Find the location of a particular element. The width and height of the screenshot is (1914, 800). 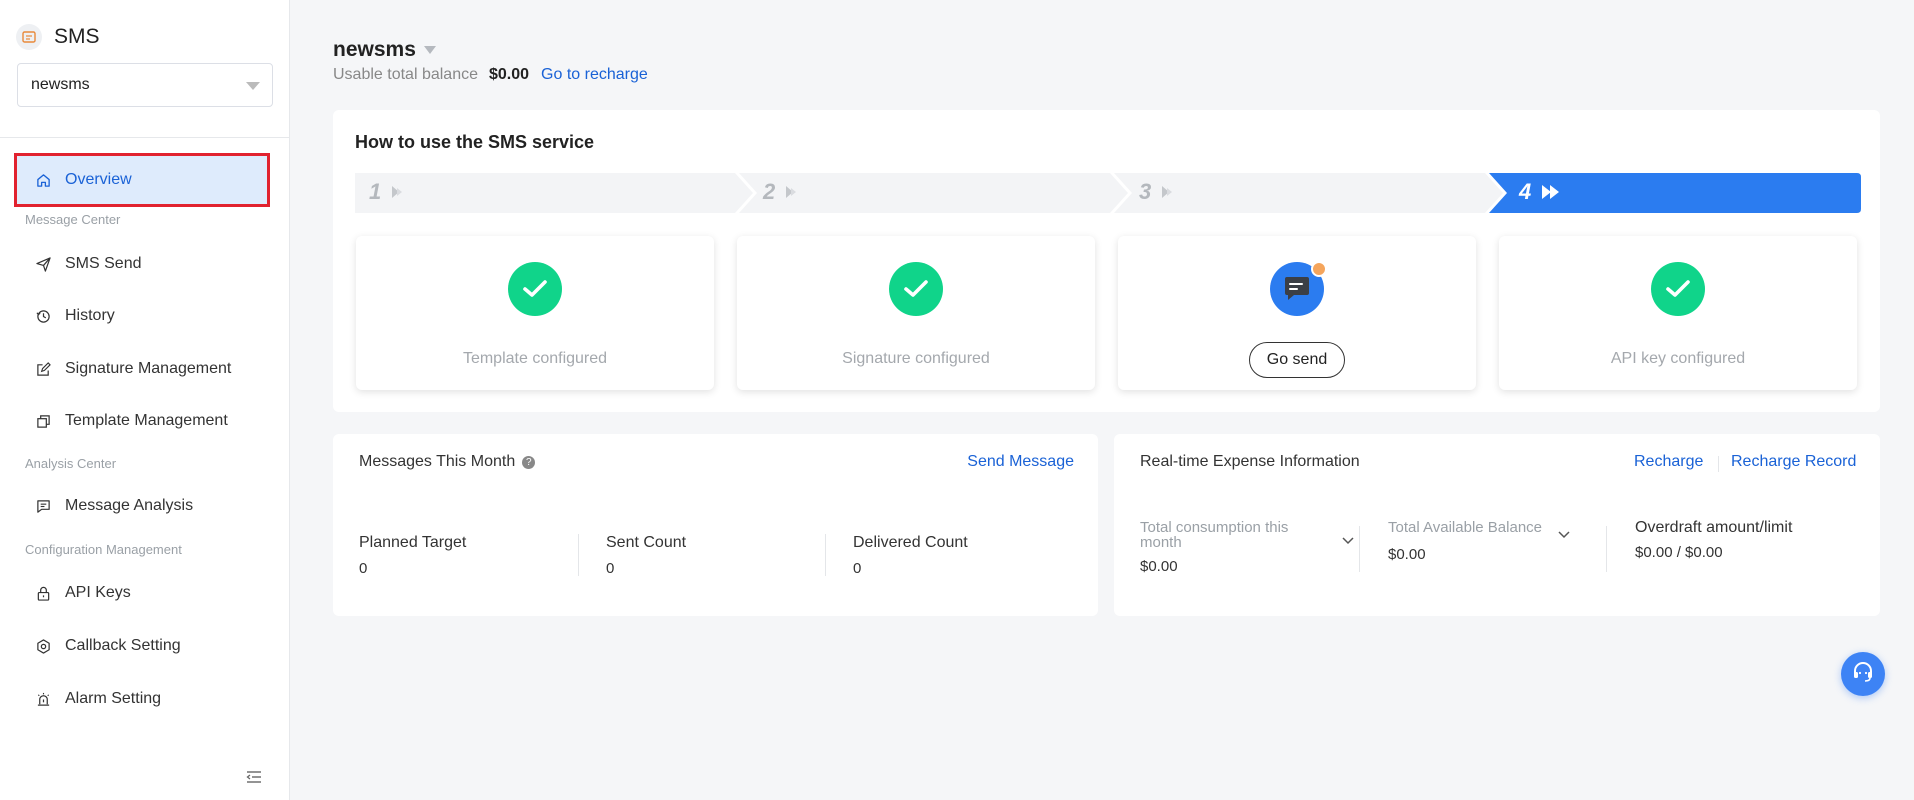

help-icon: ? is located at coordinates (529, 462).